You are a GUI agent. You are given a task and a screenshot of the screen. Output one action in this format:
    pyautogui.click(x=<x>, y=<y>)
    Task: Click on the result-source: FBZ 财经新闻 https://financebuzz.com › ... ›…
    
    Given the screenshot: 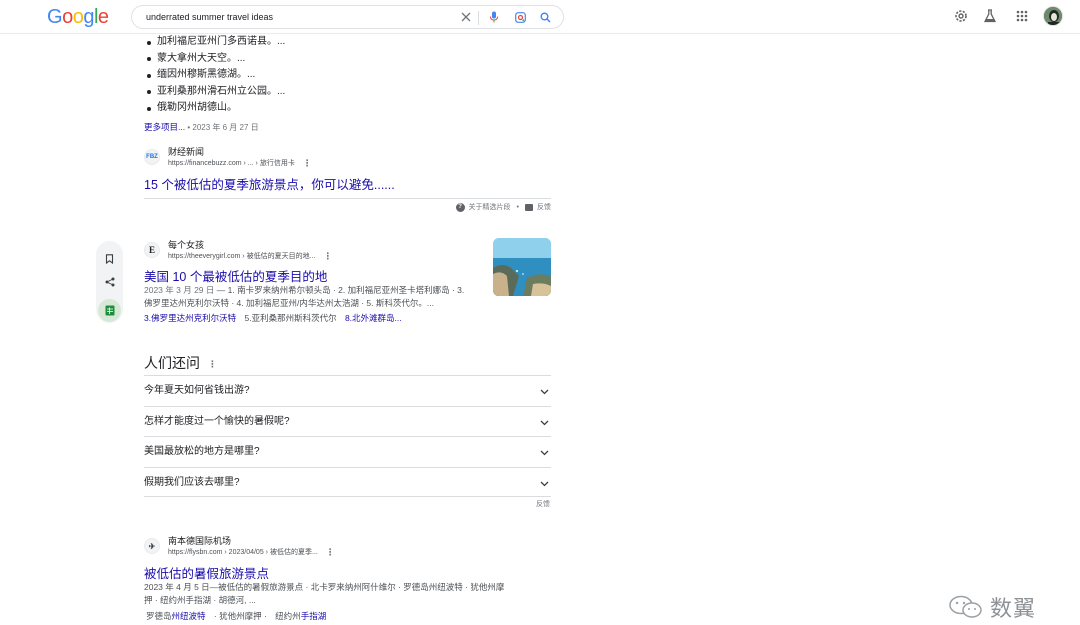 What is the action you would take?
    pyautogui.click(x=228, y=158)
    